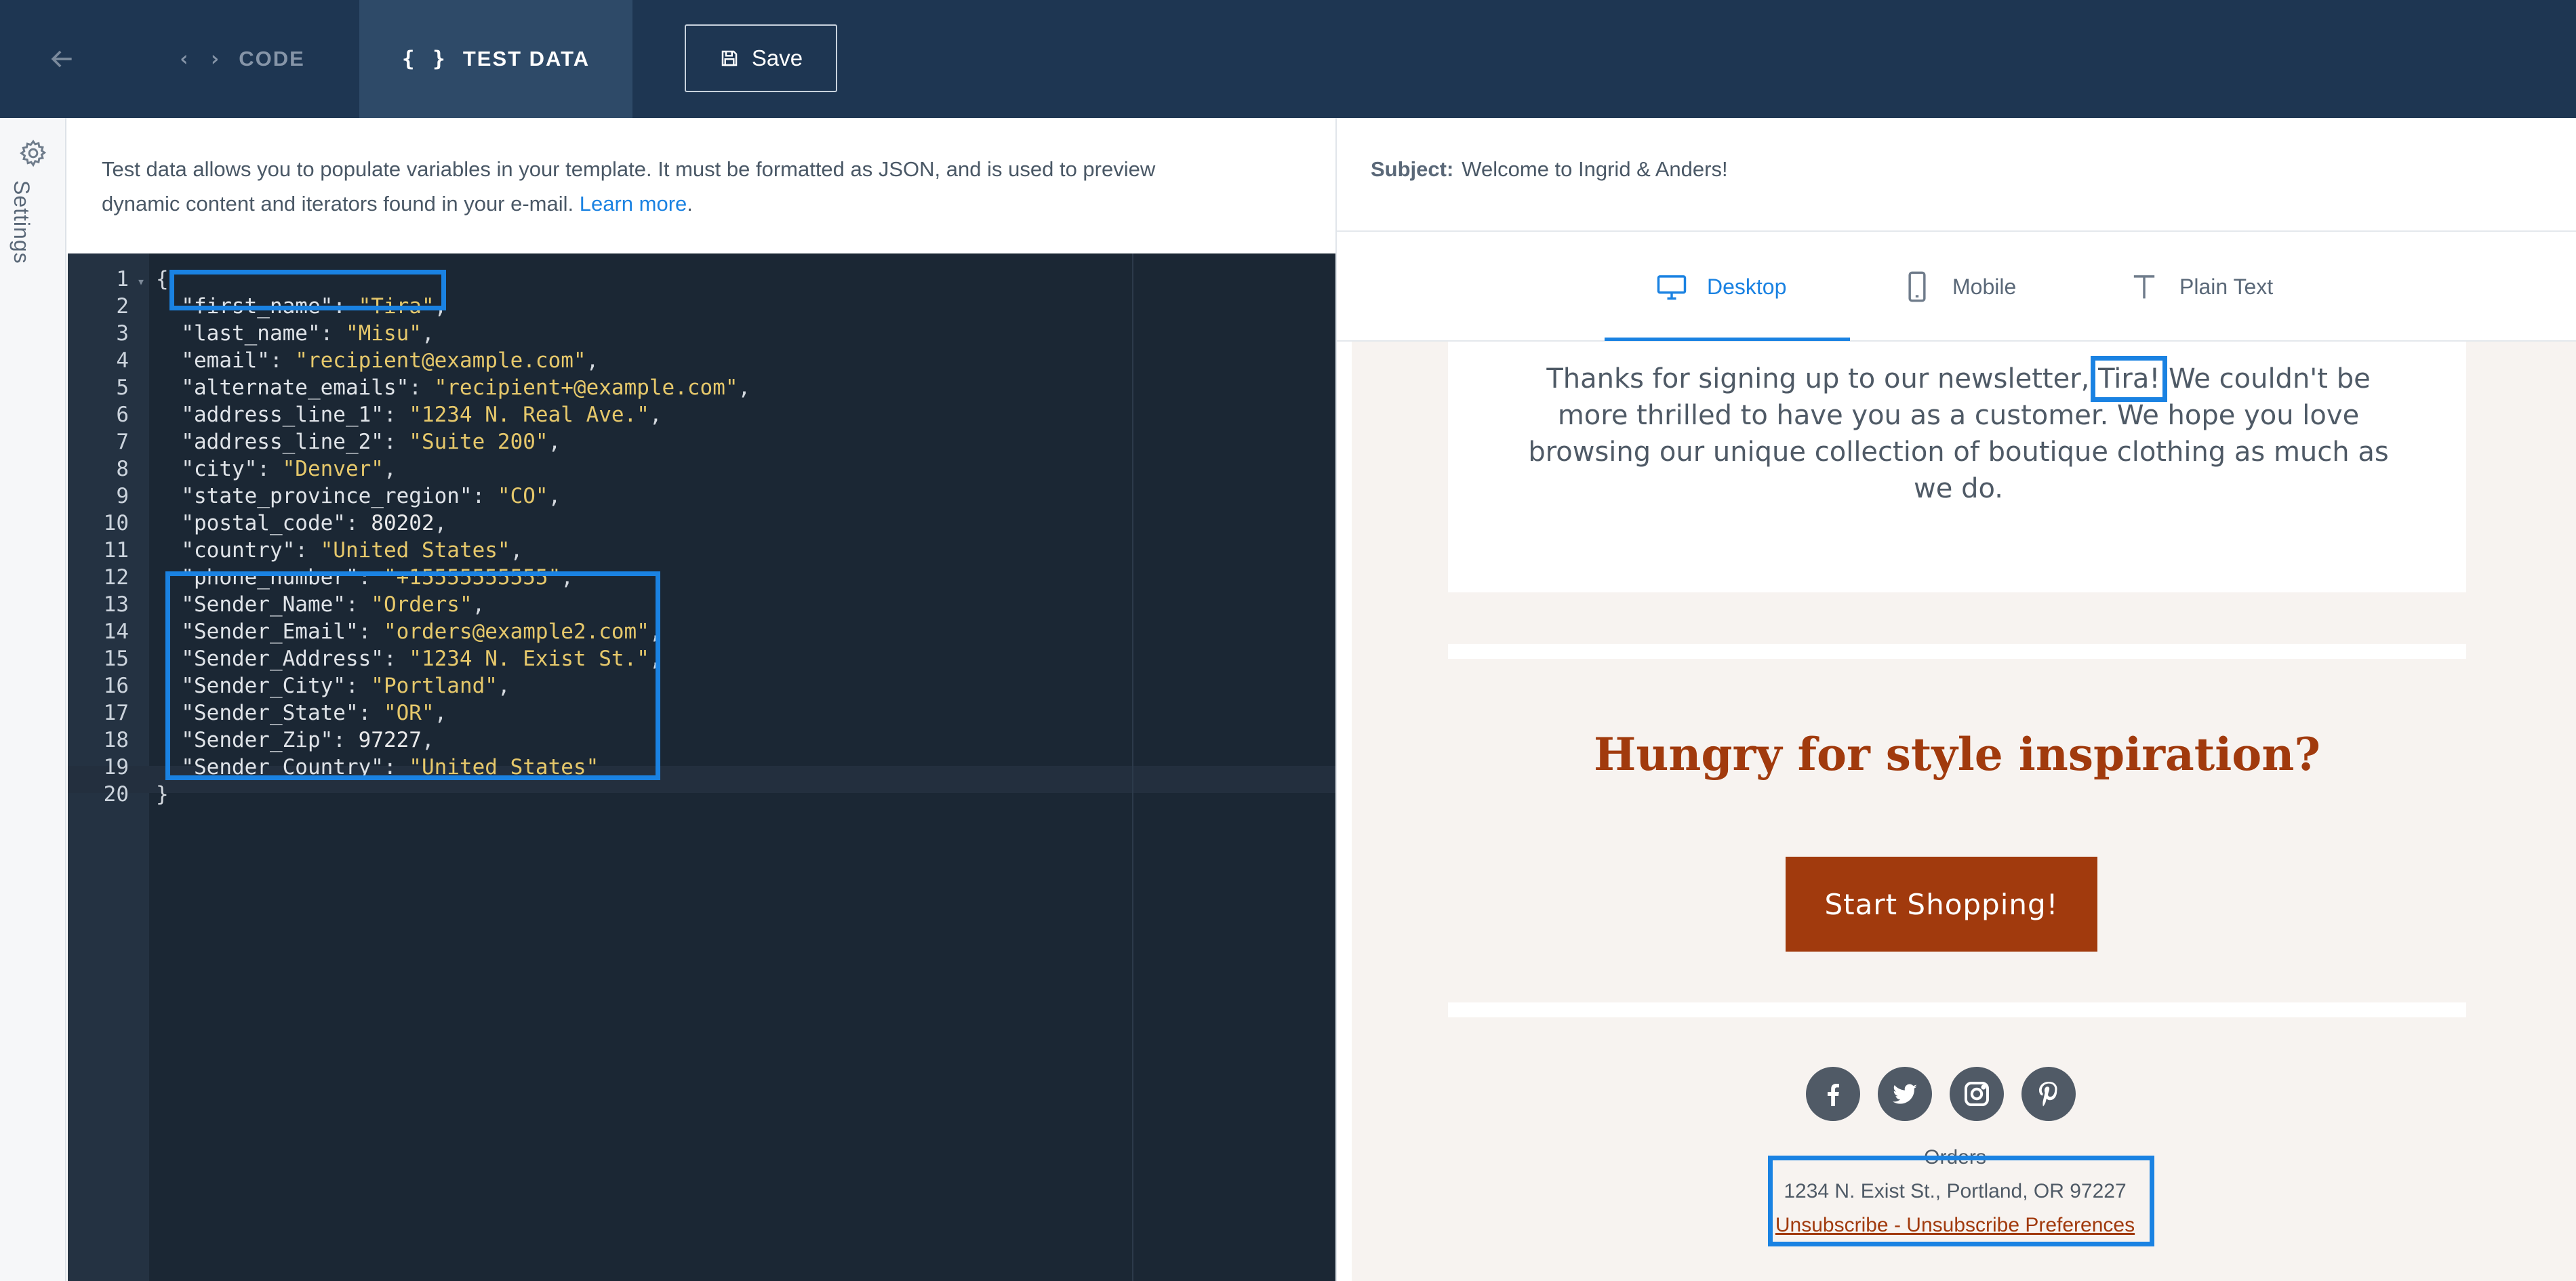 The height and width of the screenshot is (1281, 2576). I want to click on arrow-left-icon, so click(61, 59).